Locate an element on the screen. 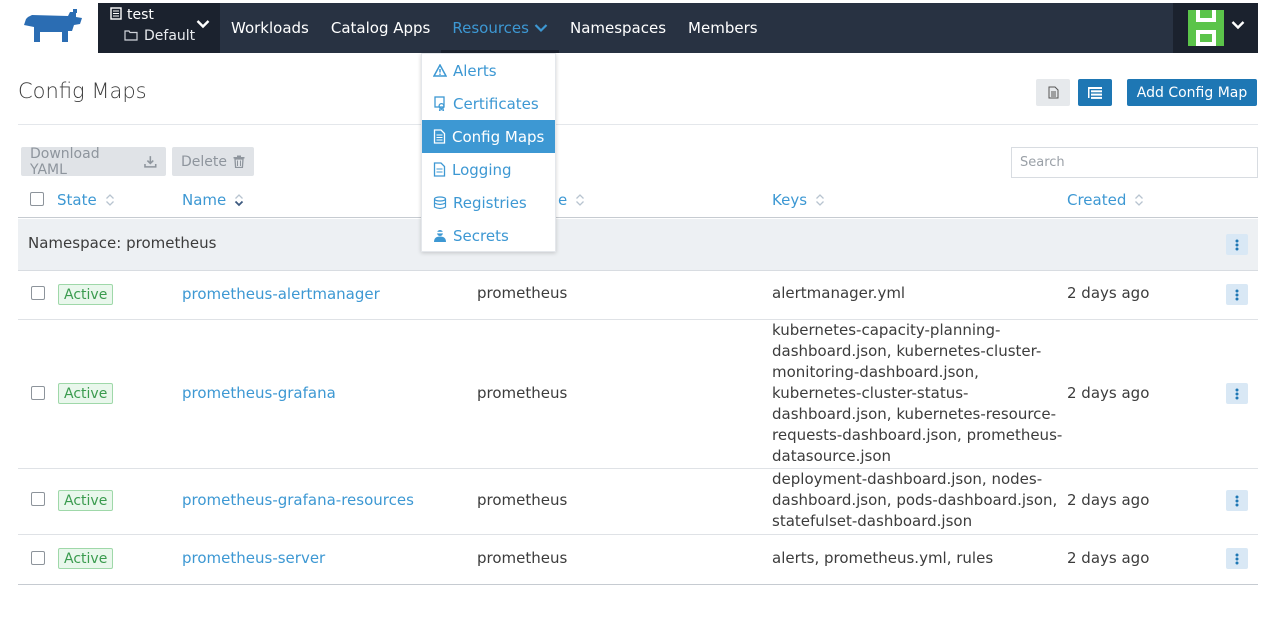  secrets-icon is located at coordinates (440, 235).